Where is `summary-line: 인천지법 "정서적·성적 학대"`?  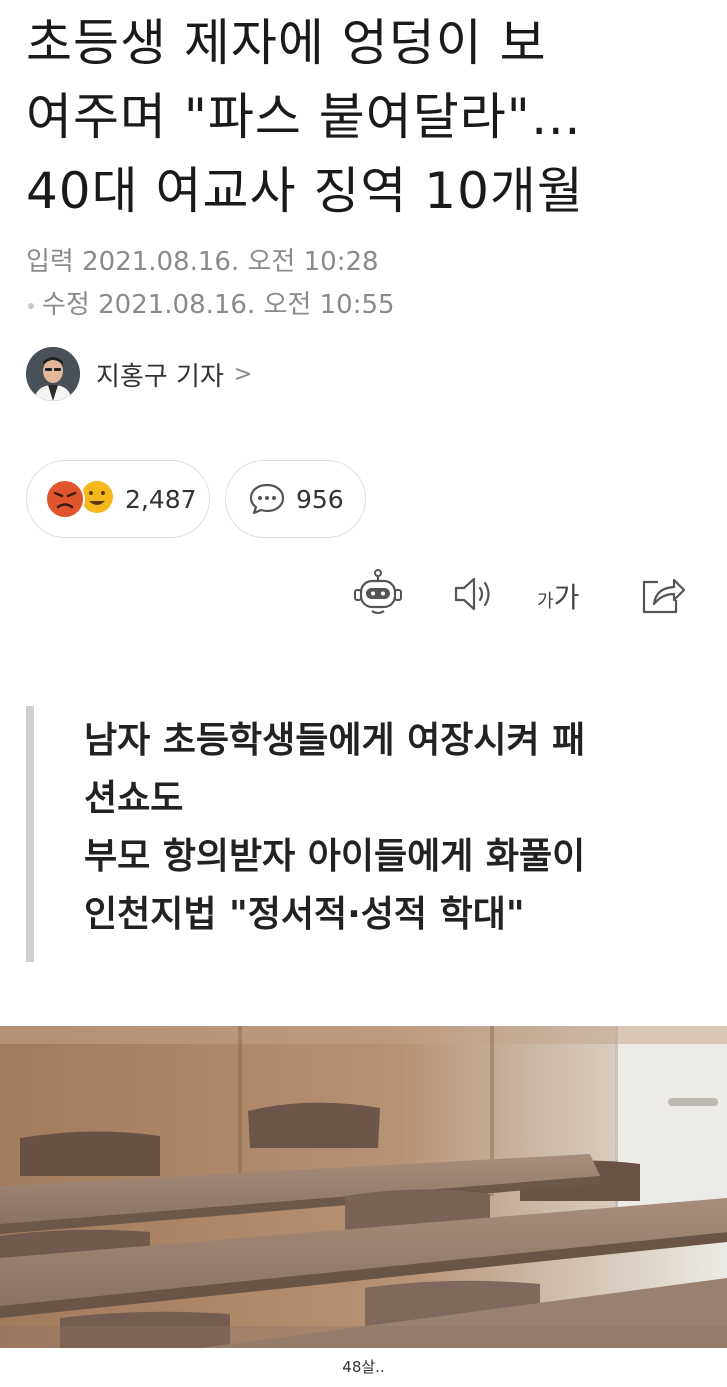
summary-line: 인천지법 "정서적·성적 학대" is located at coordinates (304, 914).